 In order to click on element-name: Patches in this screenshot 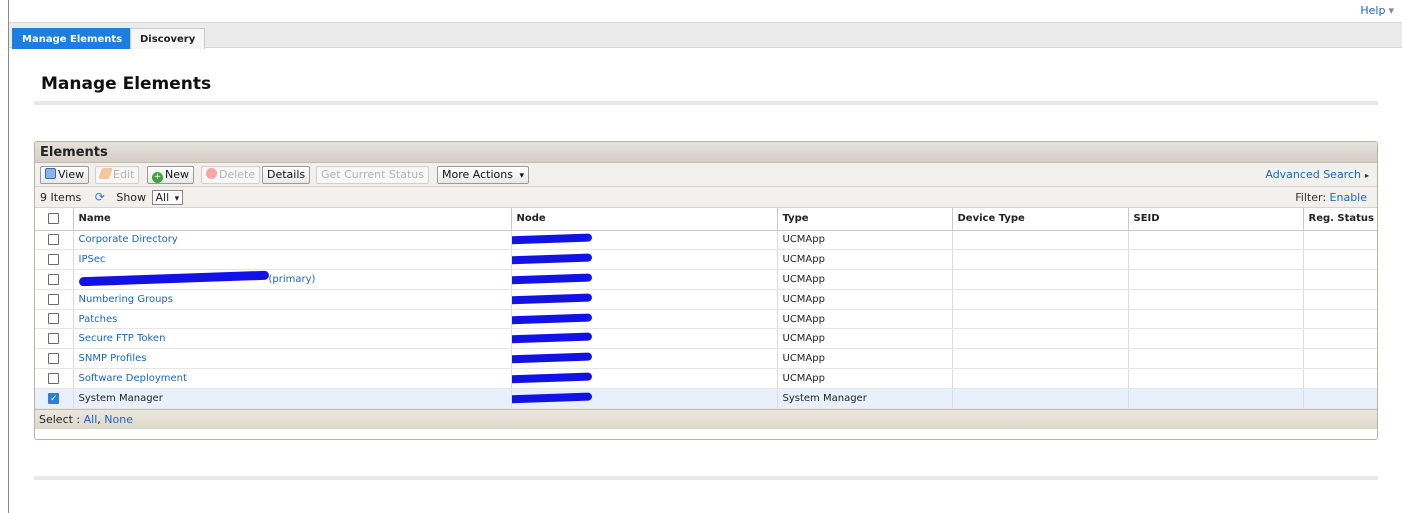, I will do `click(98, 319)`.